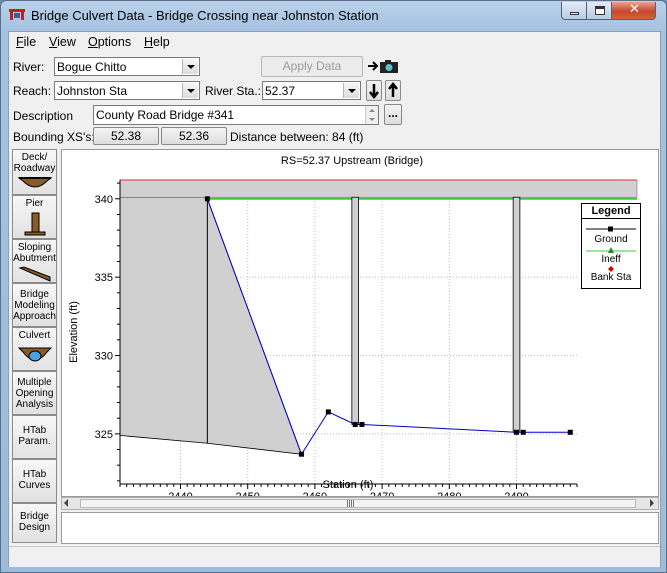  What do you see at coordinates (26, 42) in the screenshot?
I see `menu-file: File` at bounding box center [26, 42].